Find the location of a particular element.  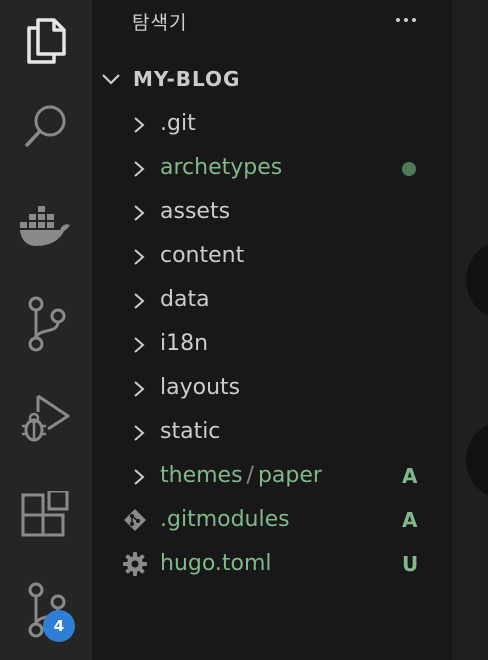

tree-item-gitmodules: .gitmodules A is located at coordinates (272, 520).